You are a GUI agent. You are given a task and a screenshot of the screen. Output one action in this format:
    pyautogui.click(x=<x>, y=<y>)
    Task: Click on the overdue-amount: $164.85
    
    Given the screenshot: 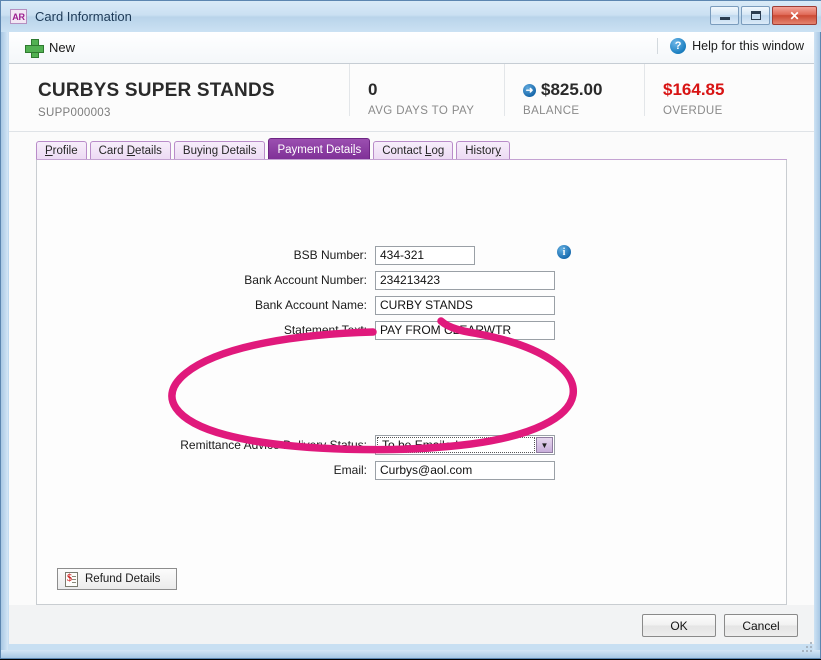 What is the action you would take?
    pyautogui.click(x=694, y=89)
    